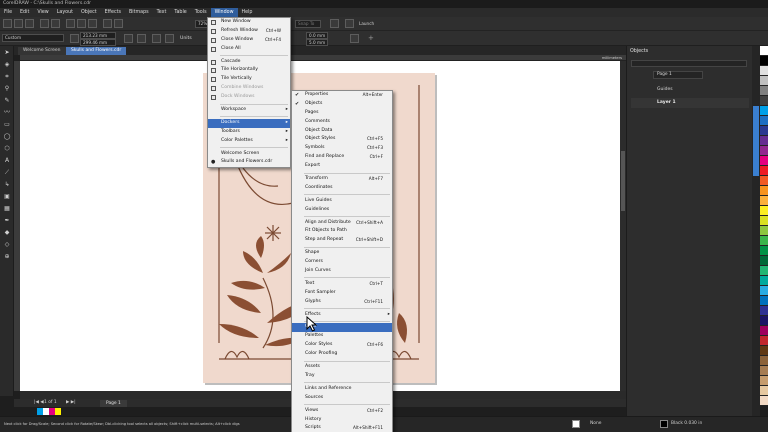 This screenshot has height=432, width=768. I want to click on redo-icon, so click(55, 23).